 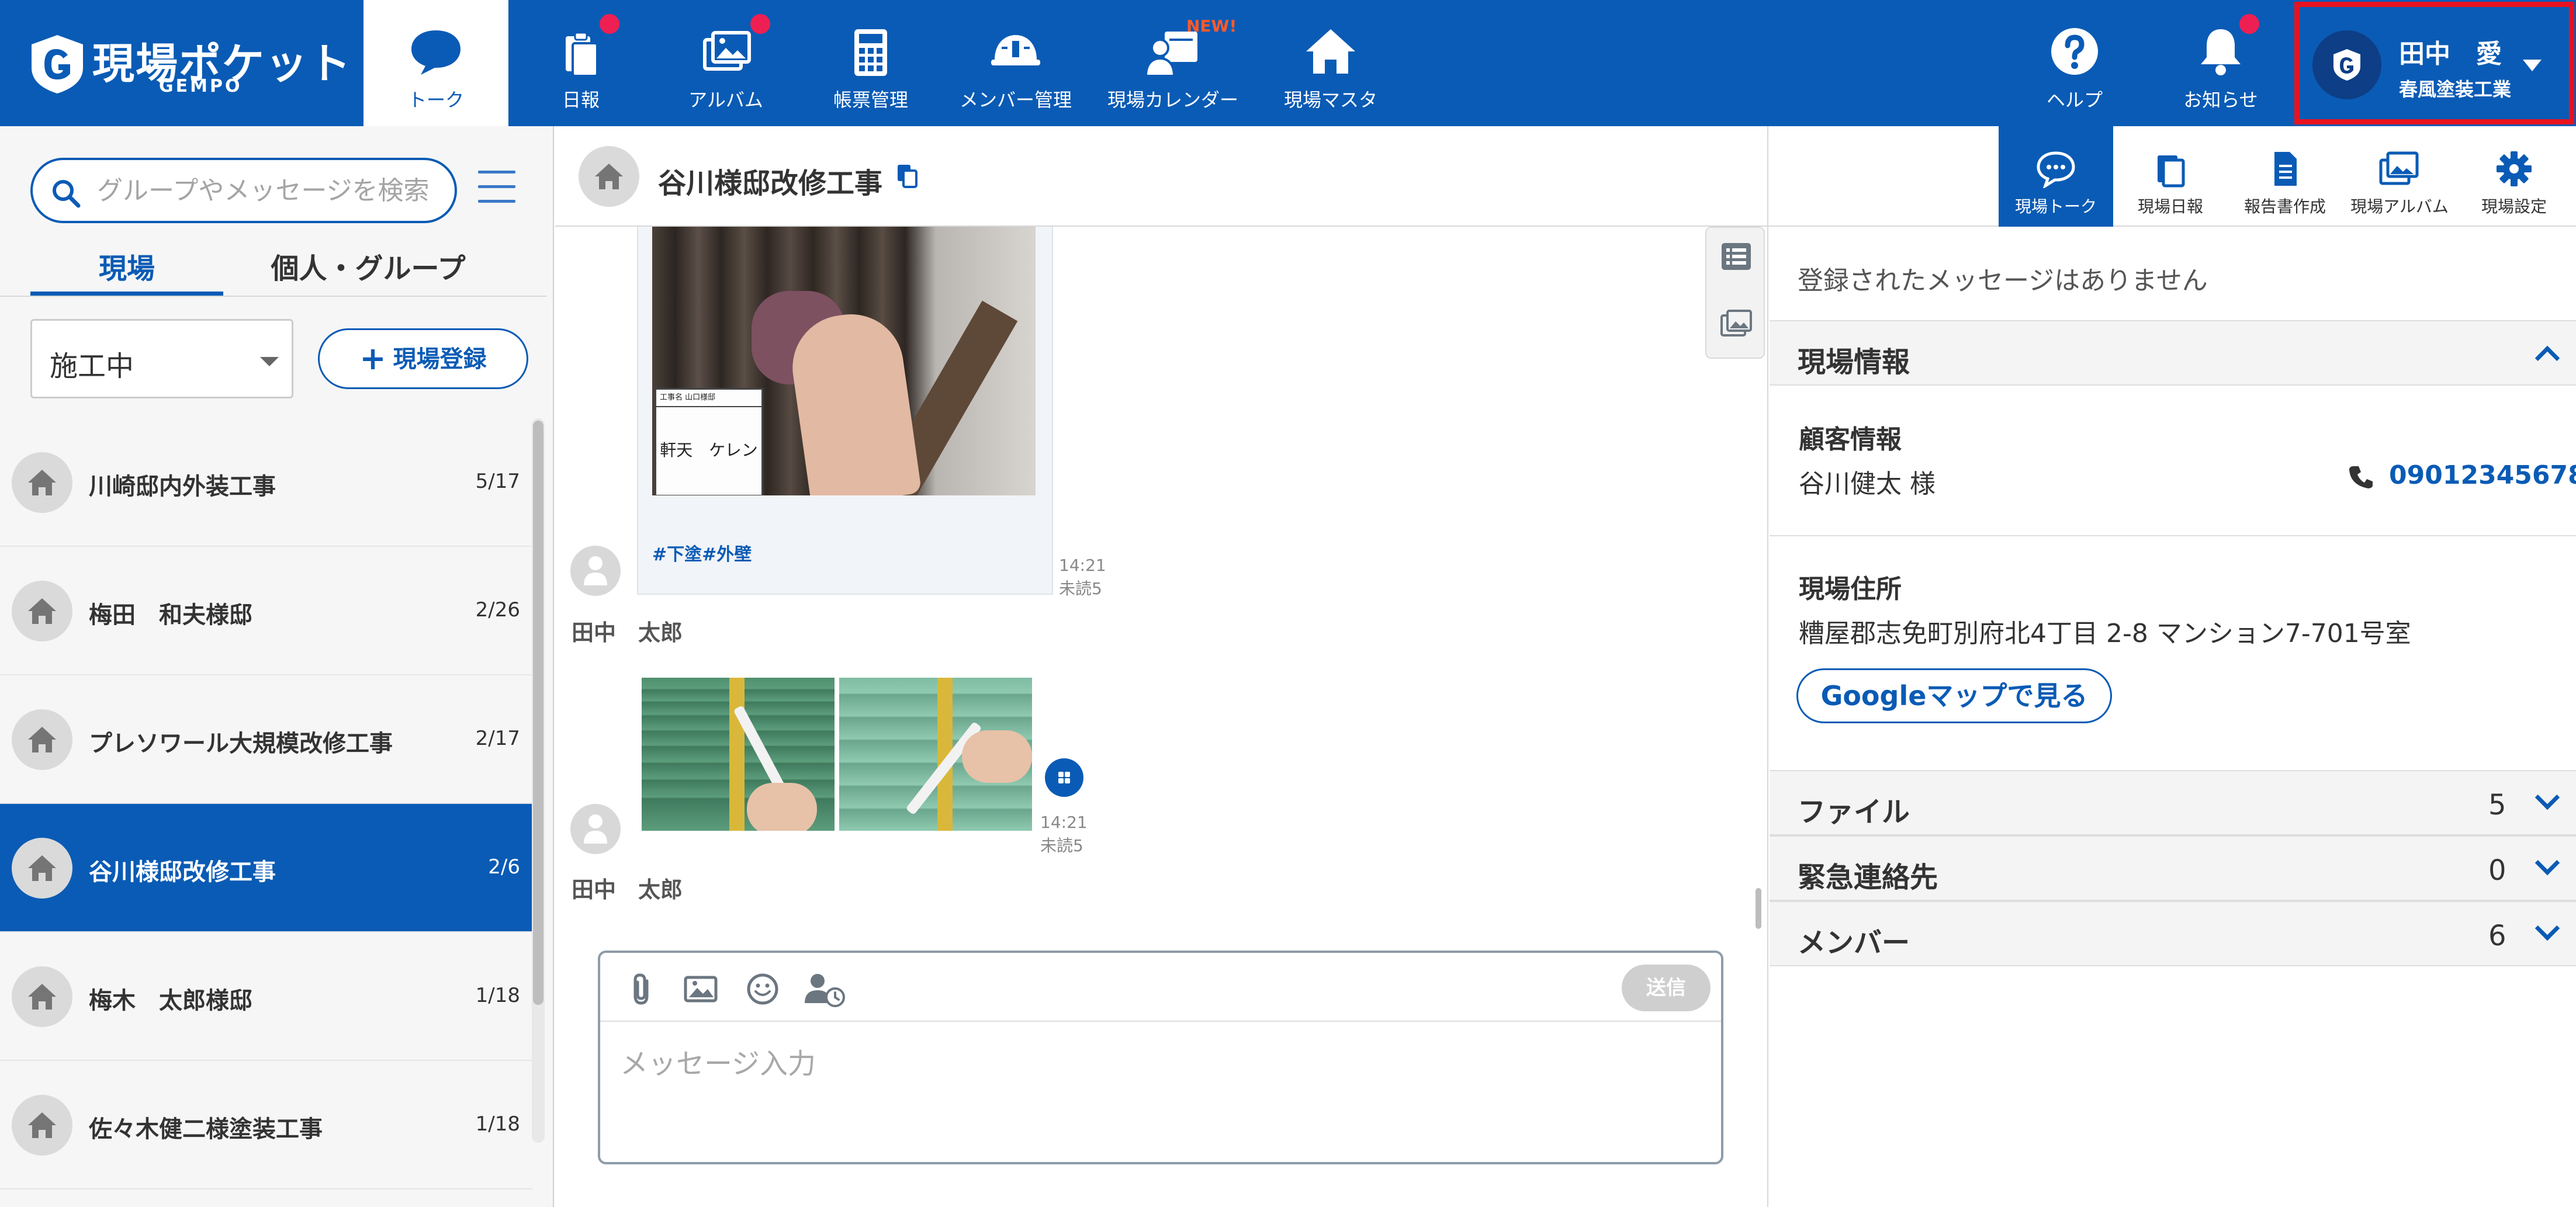 What do you see at coordinates (1158, 1093) in the screenshot?
I see `message-input` at bounding box center [1158, 1093].